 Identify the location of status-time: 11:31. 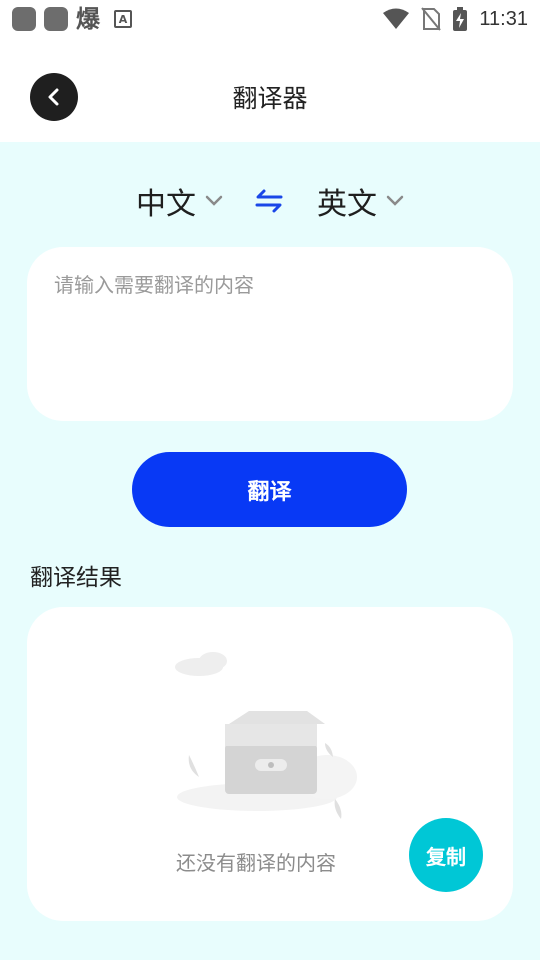
(503, 18).